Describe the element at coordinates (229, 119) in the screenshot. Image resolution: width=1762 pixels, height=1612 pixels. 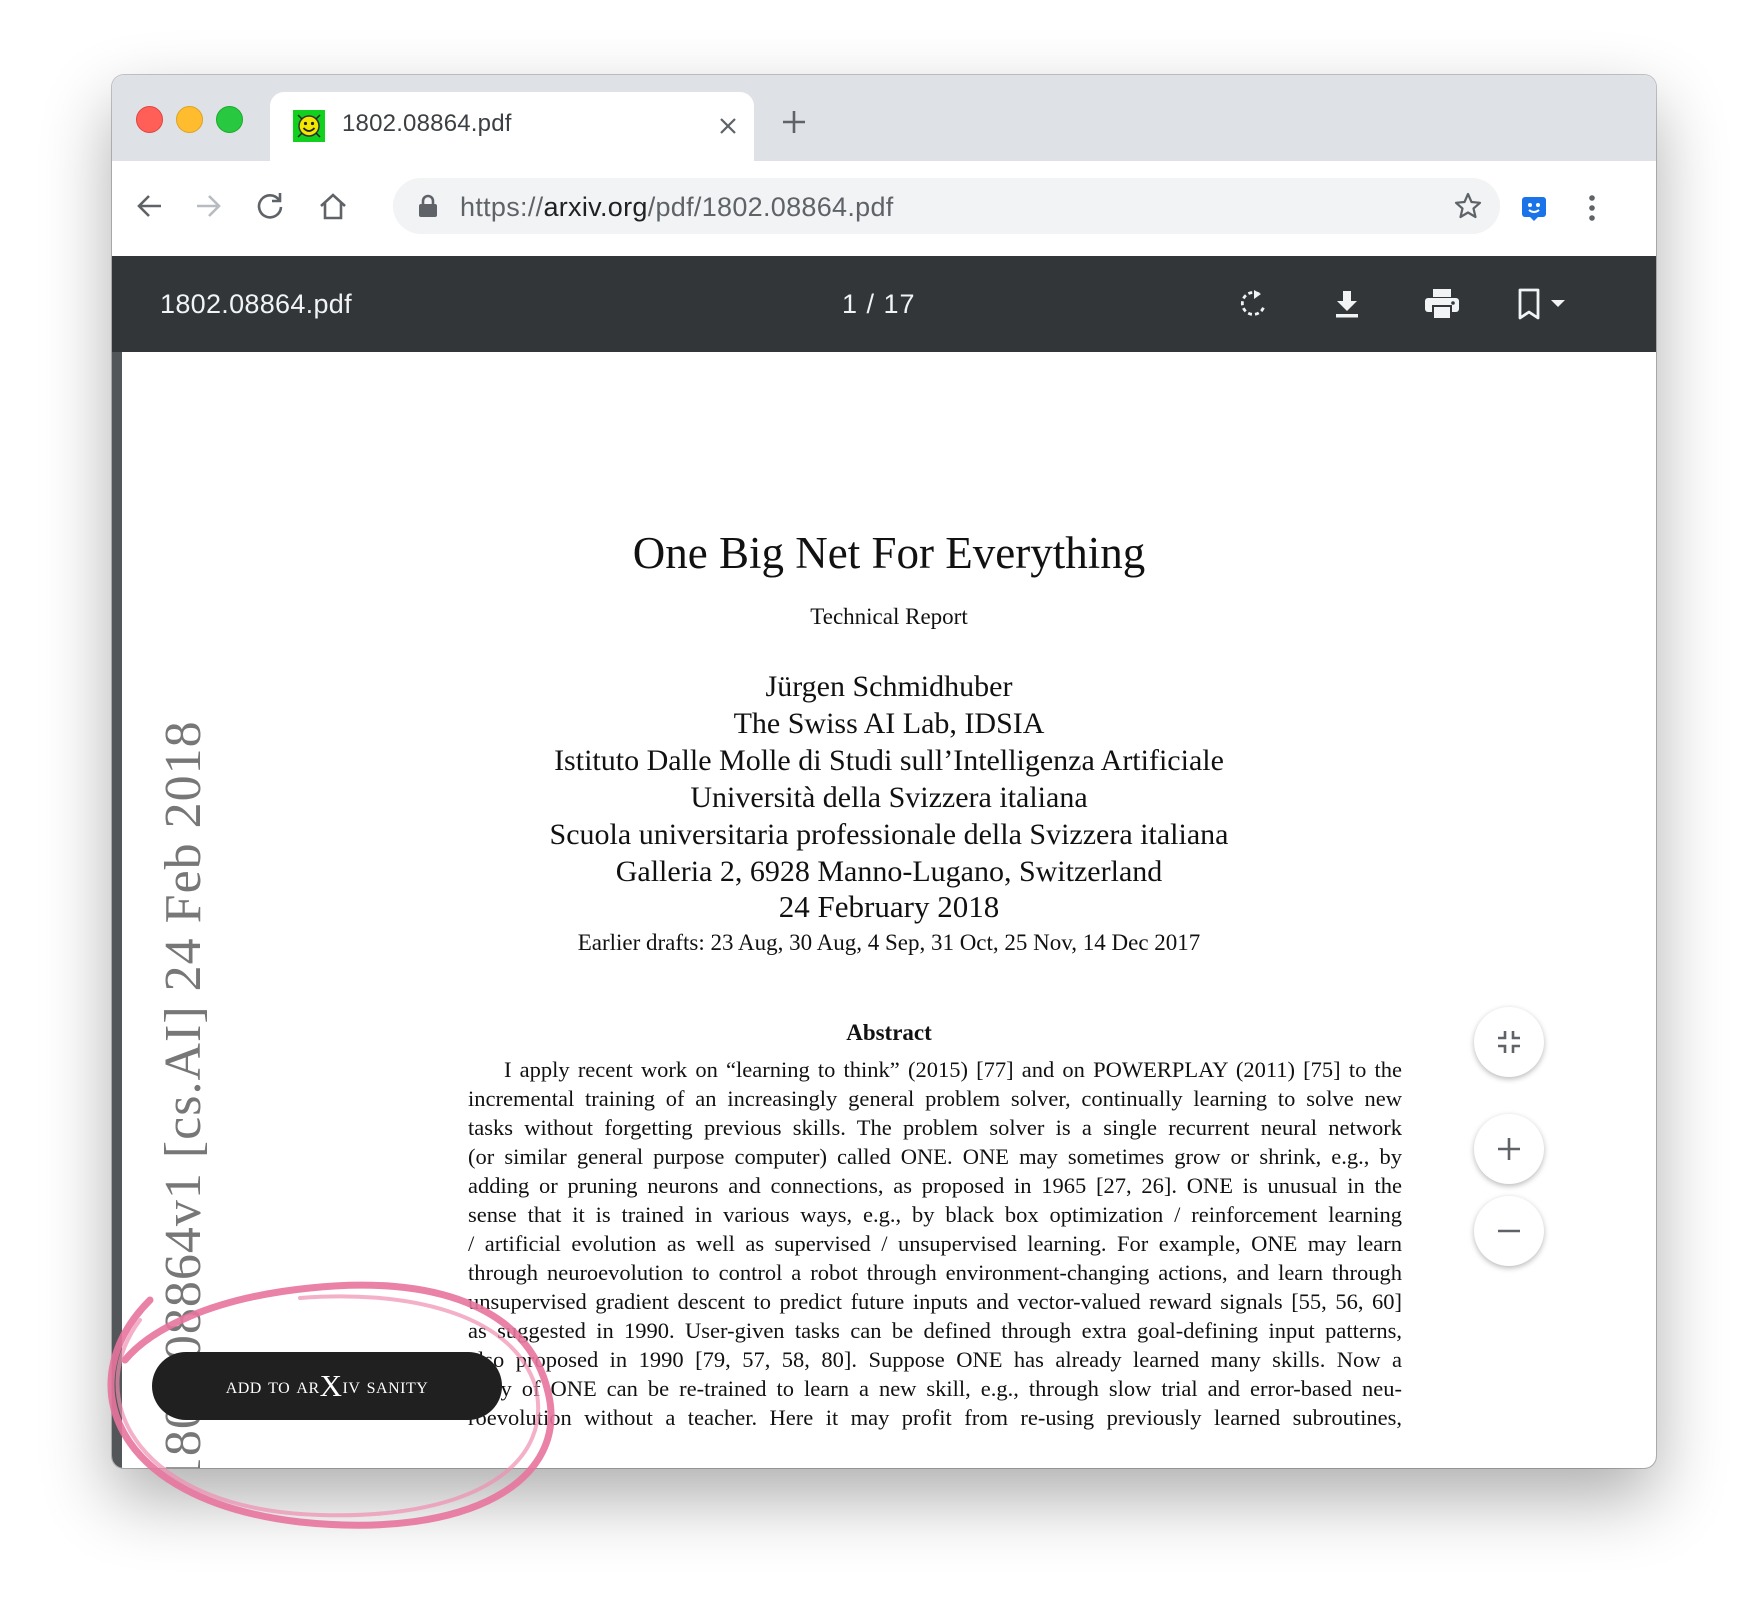
I see `zoom-window-button` at that location.